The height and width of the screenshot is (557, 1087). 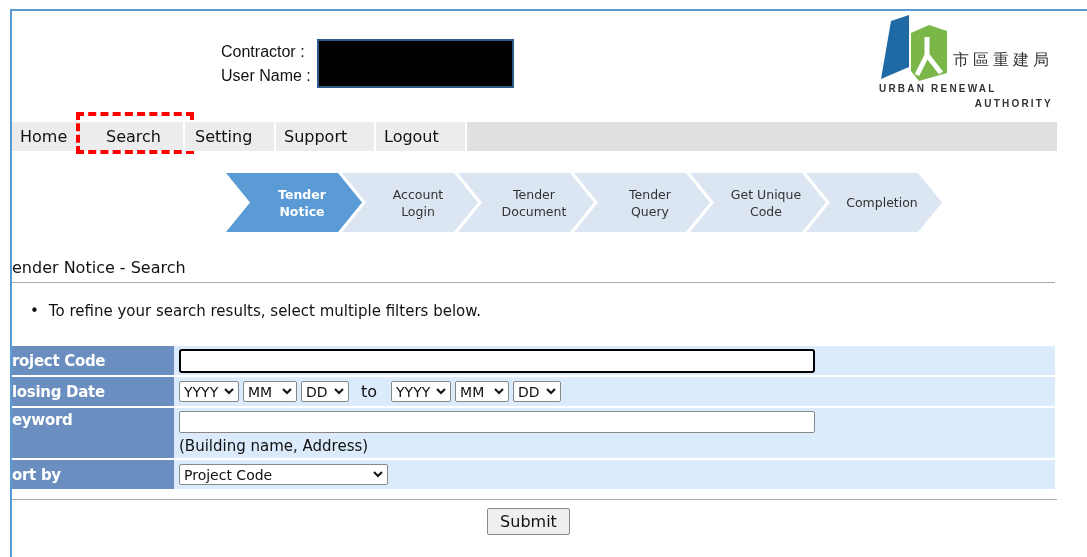 What do you see at coordinates (938, 89) in the screenshot?
I see `logo-text: URBAN RENEWAL` at bounding box center [938, 89].